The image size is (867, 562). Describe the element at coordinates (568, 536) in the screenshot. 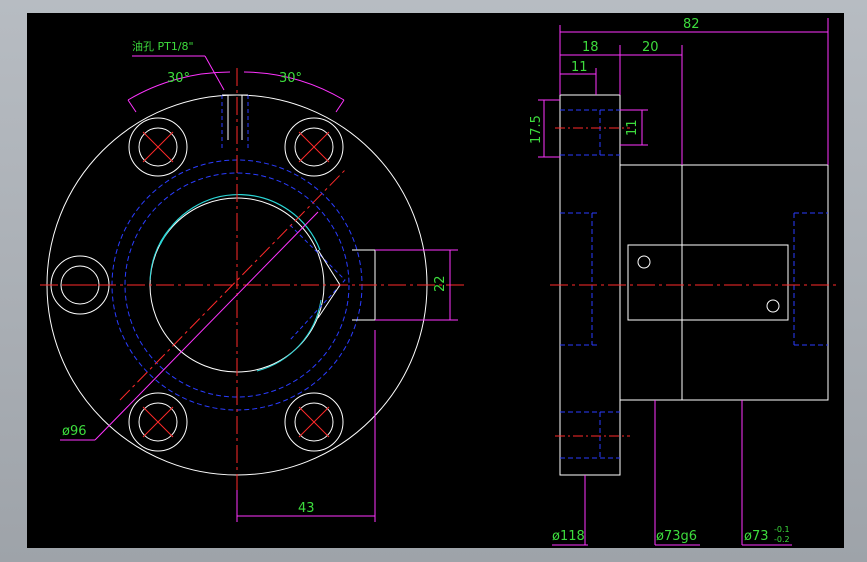

I see `flange-diameter-label: ø118` at that location.